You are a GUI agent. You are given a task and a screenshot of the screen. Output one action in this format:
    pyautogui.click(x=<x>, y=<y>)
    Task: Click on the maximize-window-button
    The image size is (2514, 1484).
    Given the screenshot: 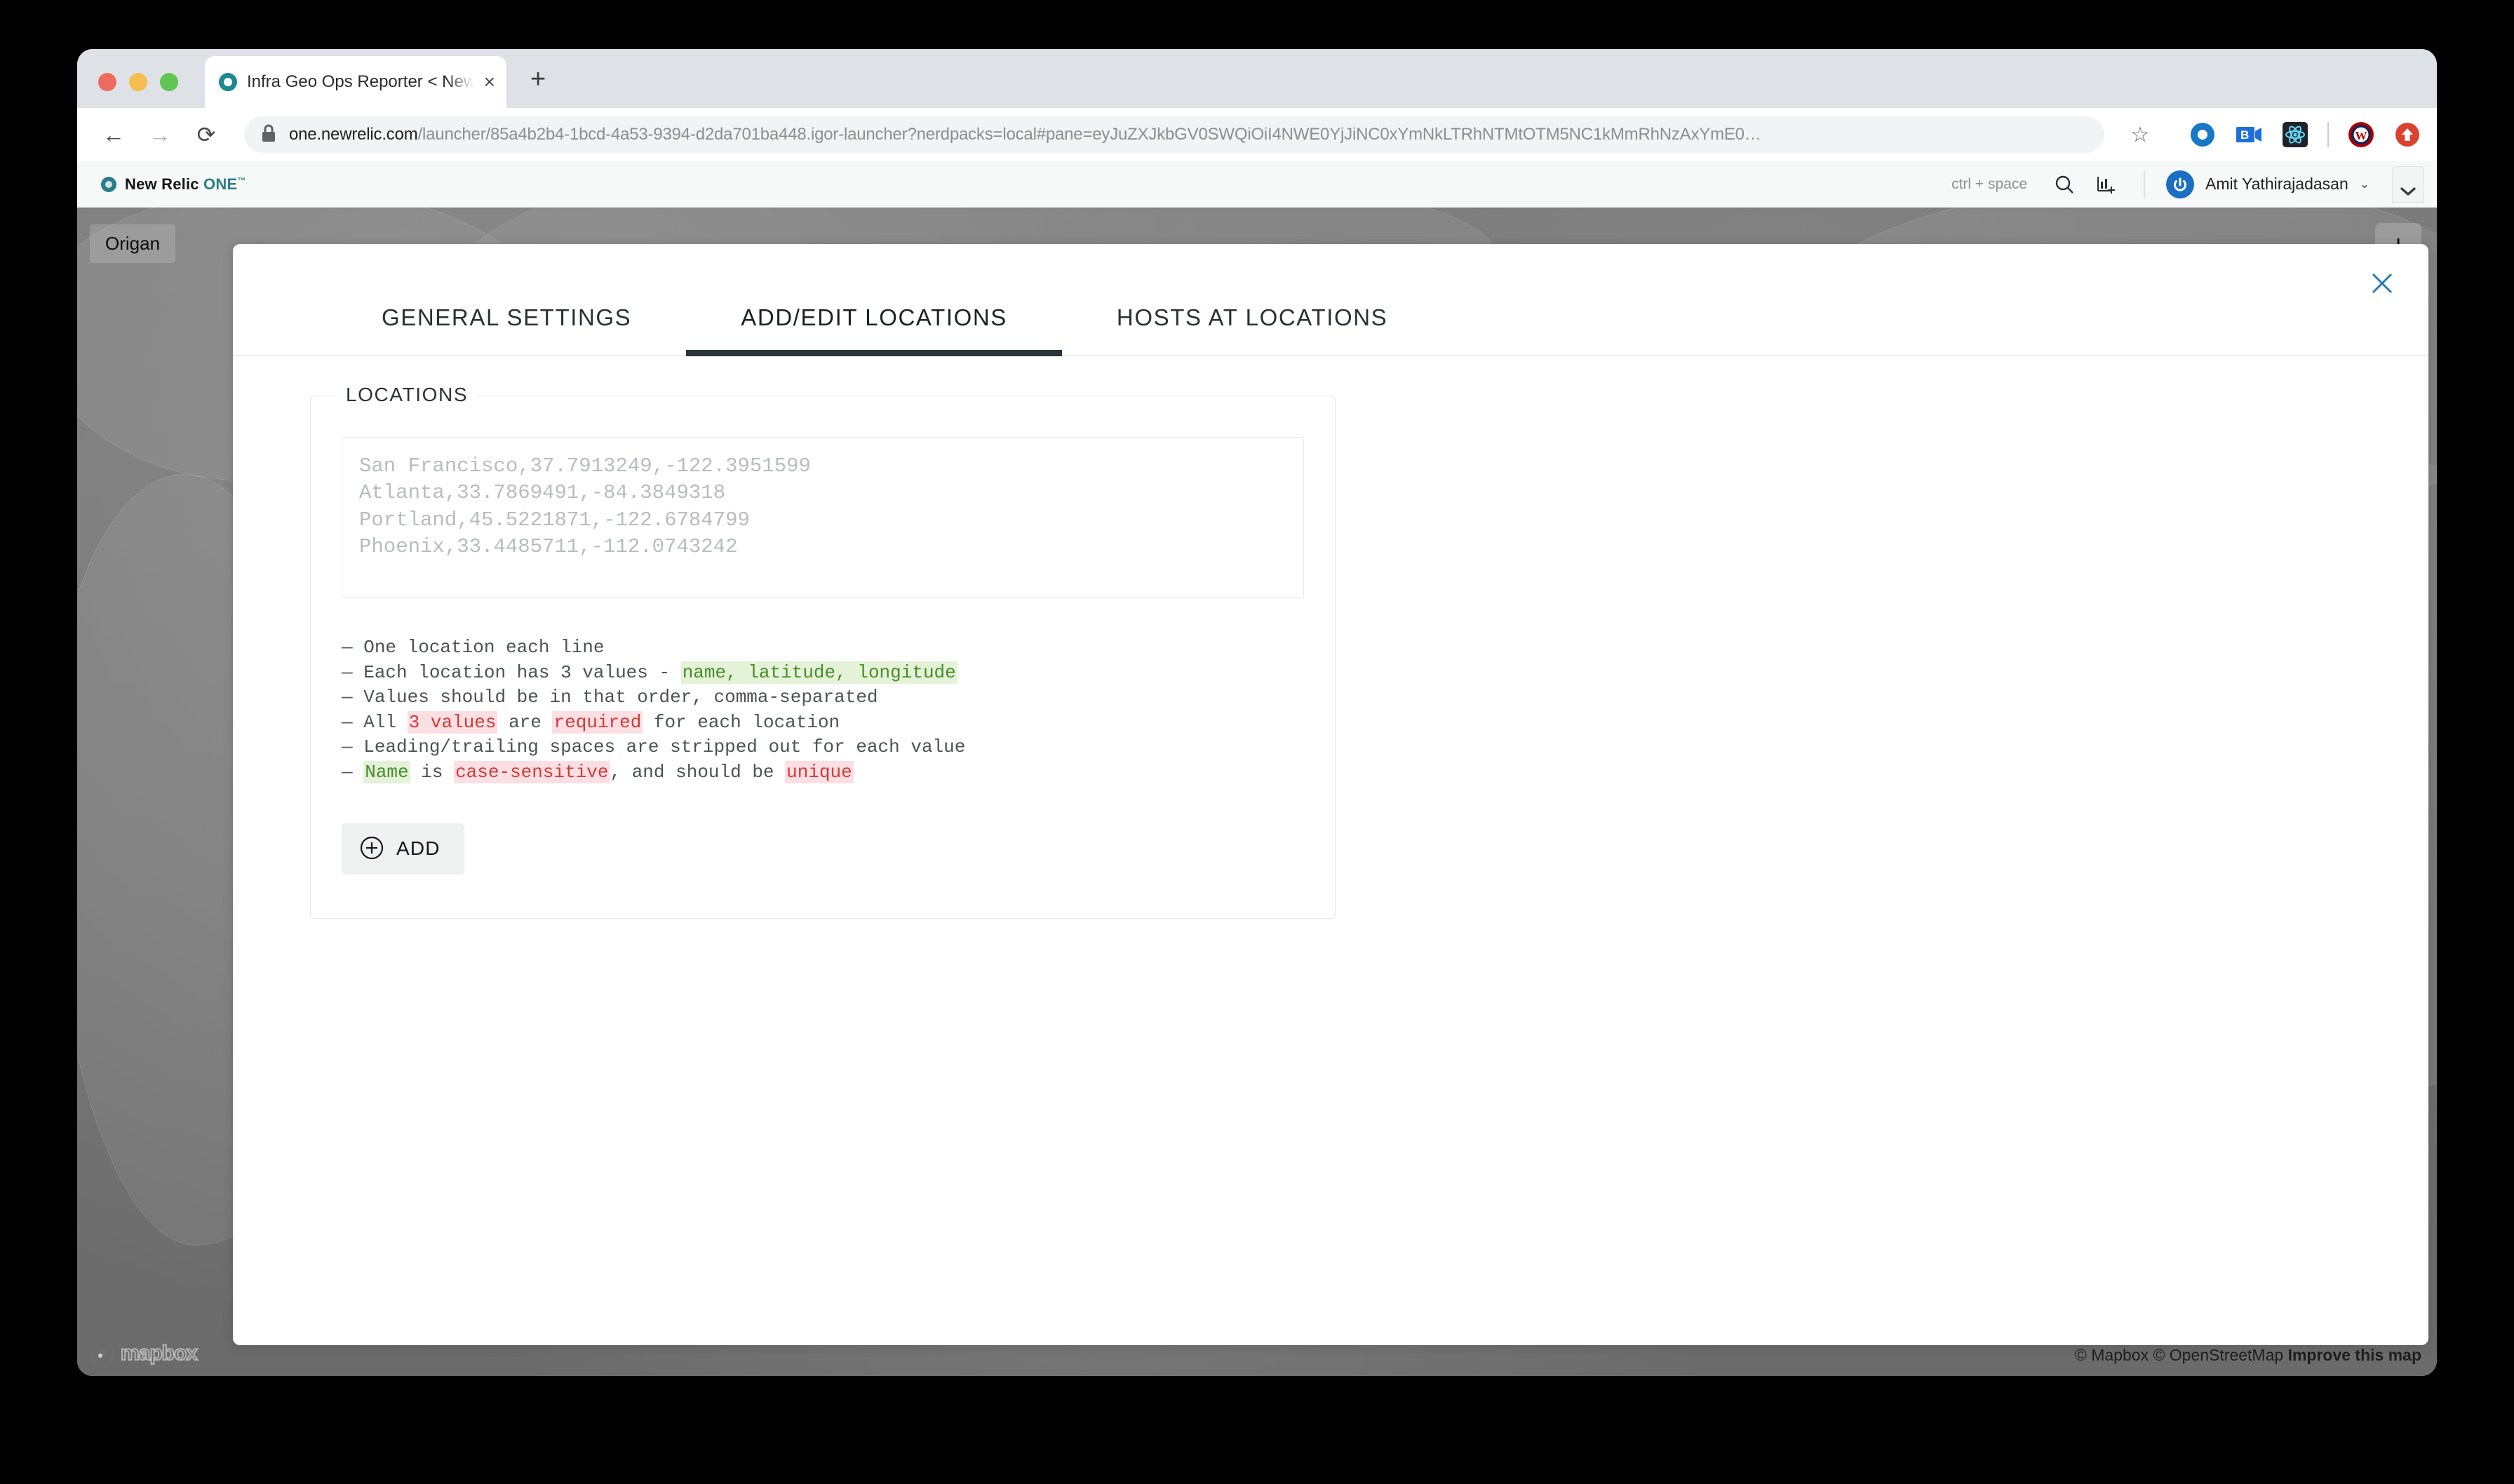 What is the action you would take?
    pyautogui.click(x=169, y=82)
    